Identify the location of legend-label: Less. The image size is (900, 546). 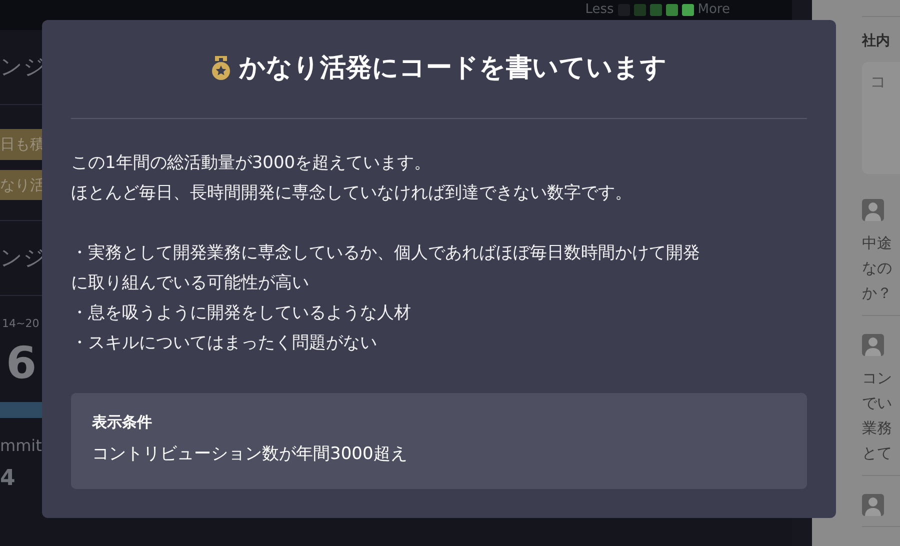
(599, 10).